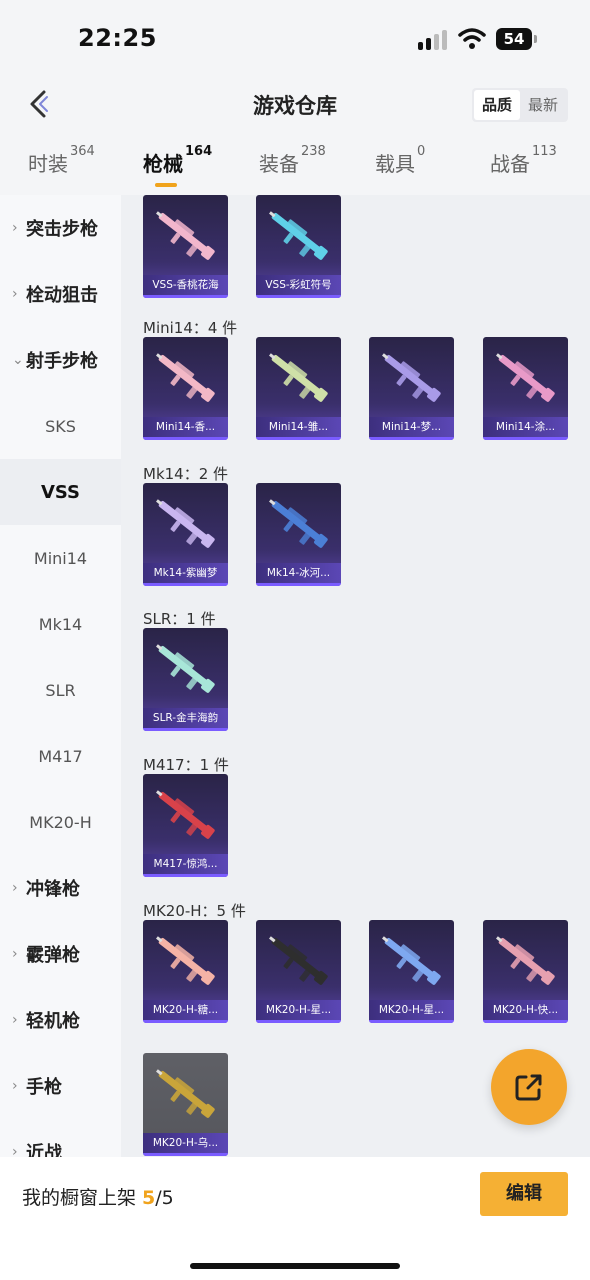 This screenshot has width=590, height=1280. I want to click on battery-tip, so click(535, 39).